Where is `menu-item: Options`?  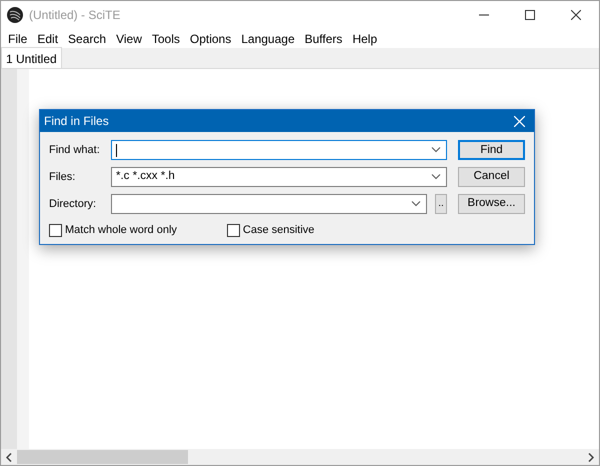
menu-item: Options is located at coordinates (210, 39).